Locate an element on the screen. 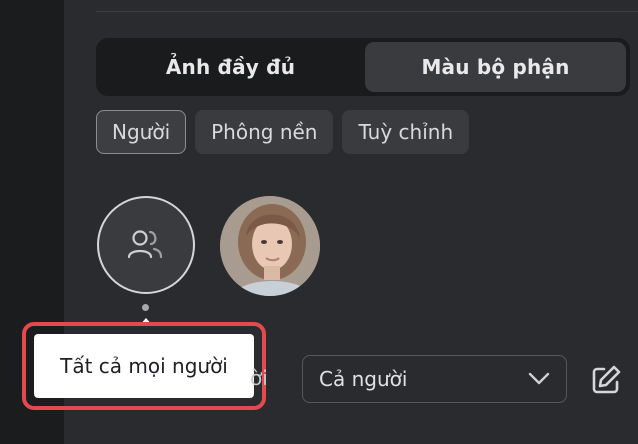 This screenshot has width=638, height=444. person-avatar is located at coordinates (270, 246).